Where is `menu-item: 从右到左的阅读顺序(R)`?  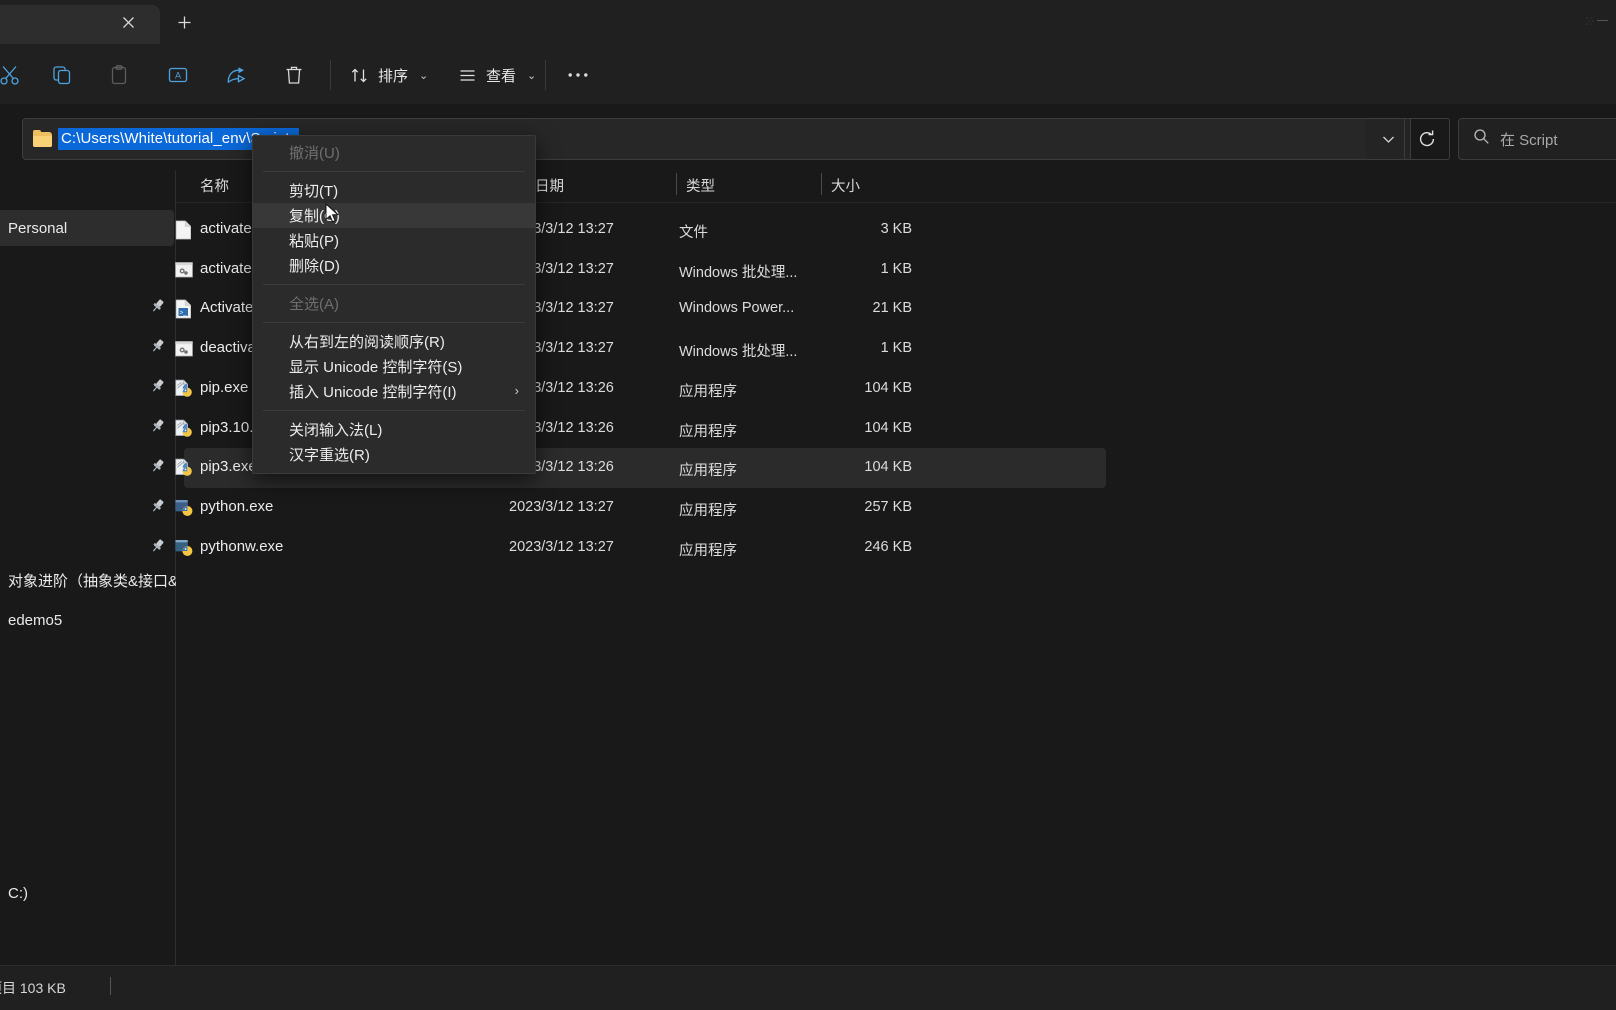
menu-item: 从右到左的阅读顺序(R) is located at coordinates (394, 341).